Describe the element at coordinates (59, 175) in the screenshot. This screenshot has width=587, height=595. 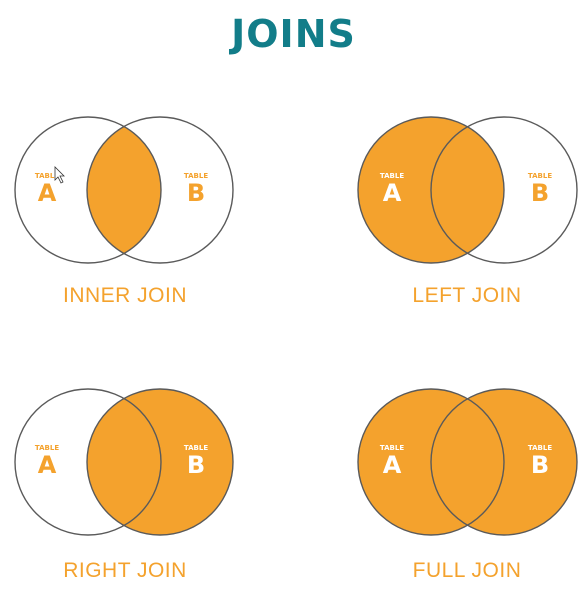
I see `mouse-cursor-icon` at that location.